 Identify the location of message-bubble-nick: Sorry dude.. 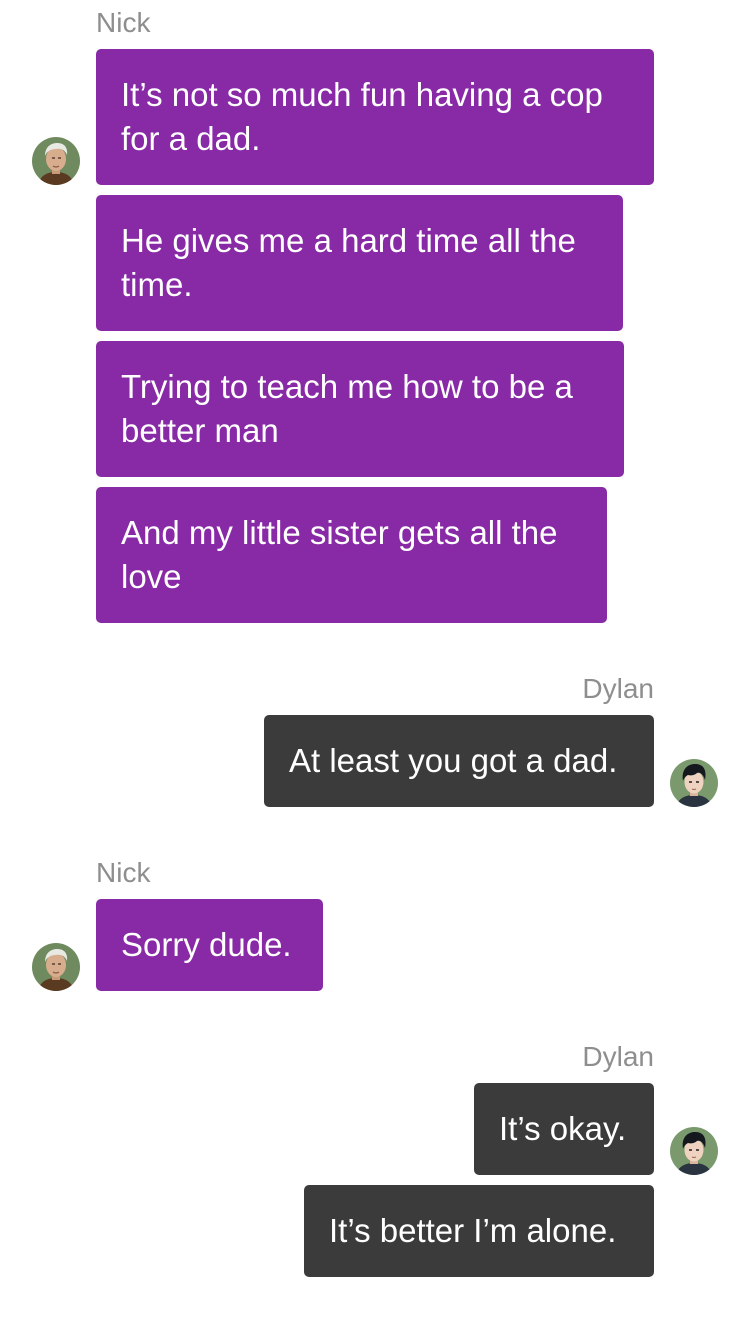
(209, 945).